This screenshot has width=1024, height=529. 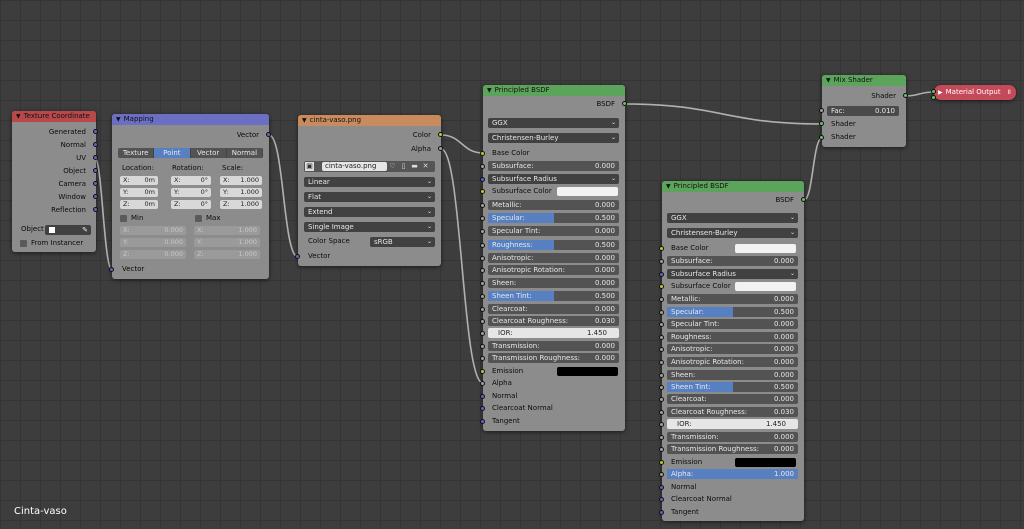 I want to click on scale-z: Z: 1.000, so click(x=241, y=204).